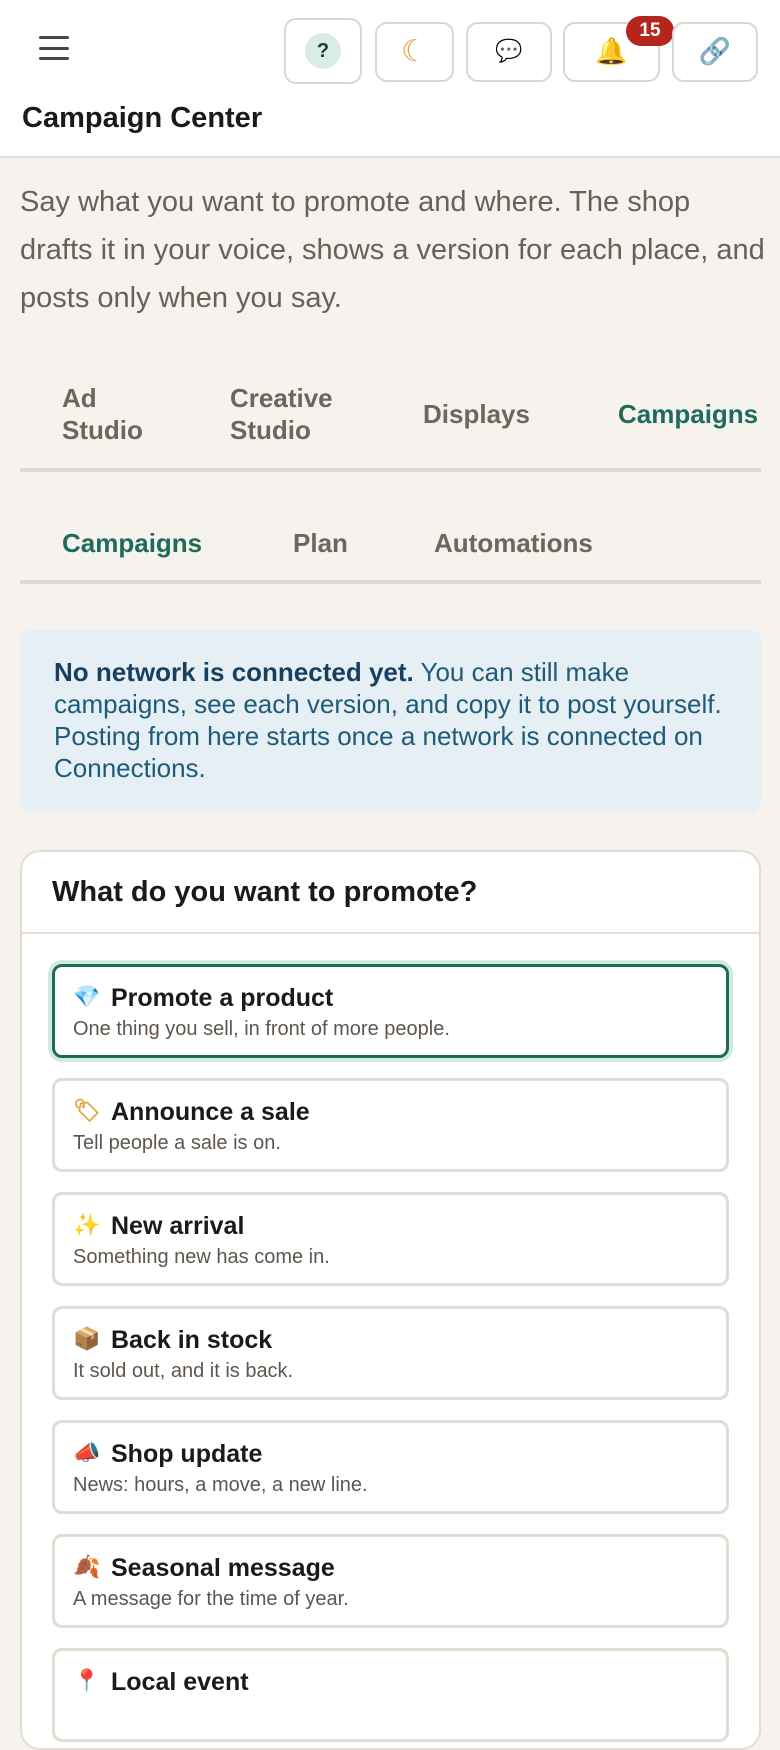 Image resolution: width=780 pixels, height=1750 pixels. What do you see at coordinates (201, 1257) in the screenshot?
I see `option-desc: Something new has come in.` at bounding box center [201, 1257].